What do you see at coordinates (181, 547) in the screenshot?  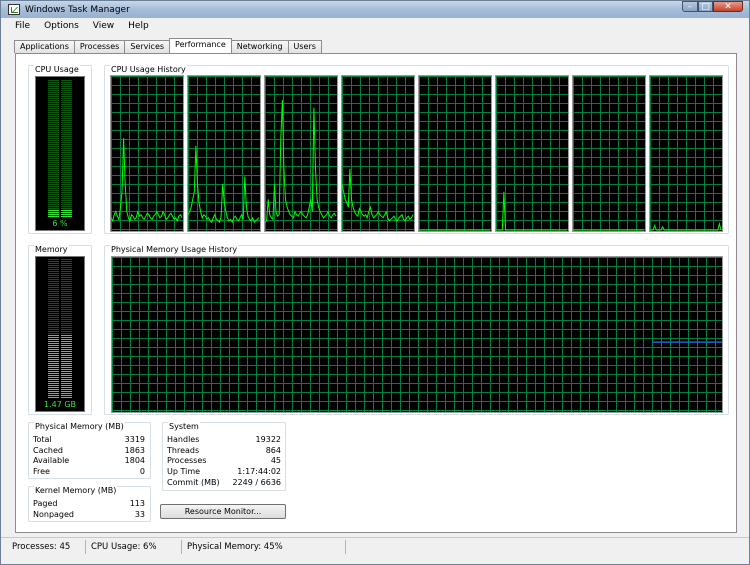 I see `status-separator` at bounding box center [181, 547].